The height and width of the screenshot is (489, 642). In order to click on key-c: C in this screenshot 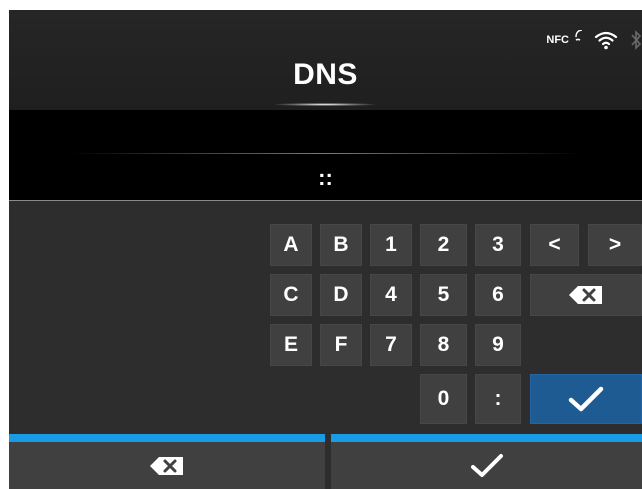, I will do `click(291, 295)`.